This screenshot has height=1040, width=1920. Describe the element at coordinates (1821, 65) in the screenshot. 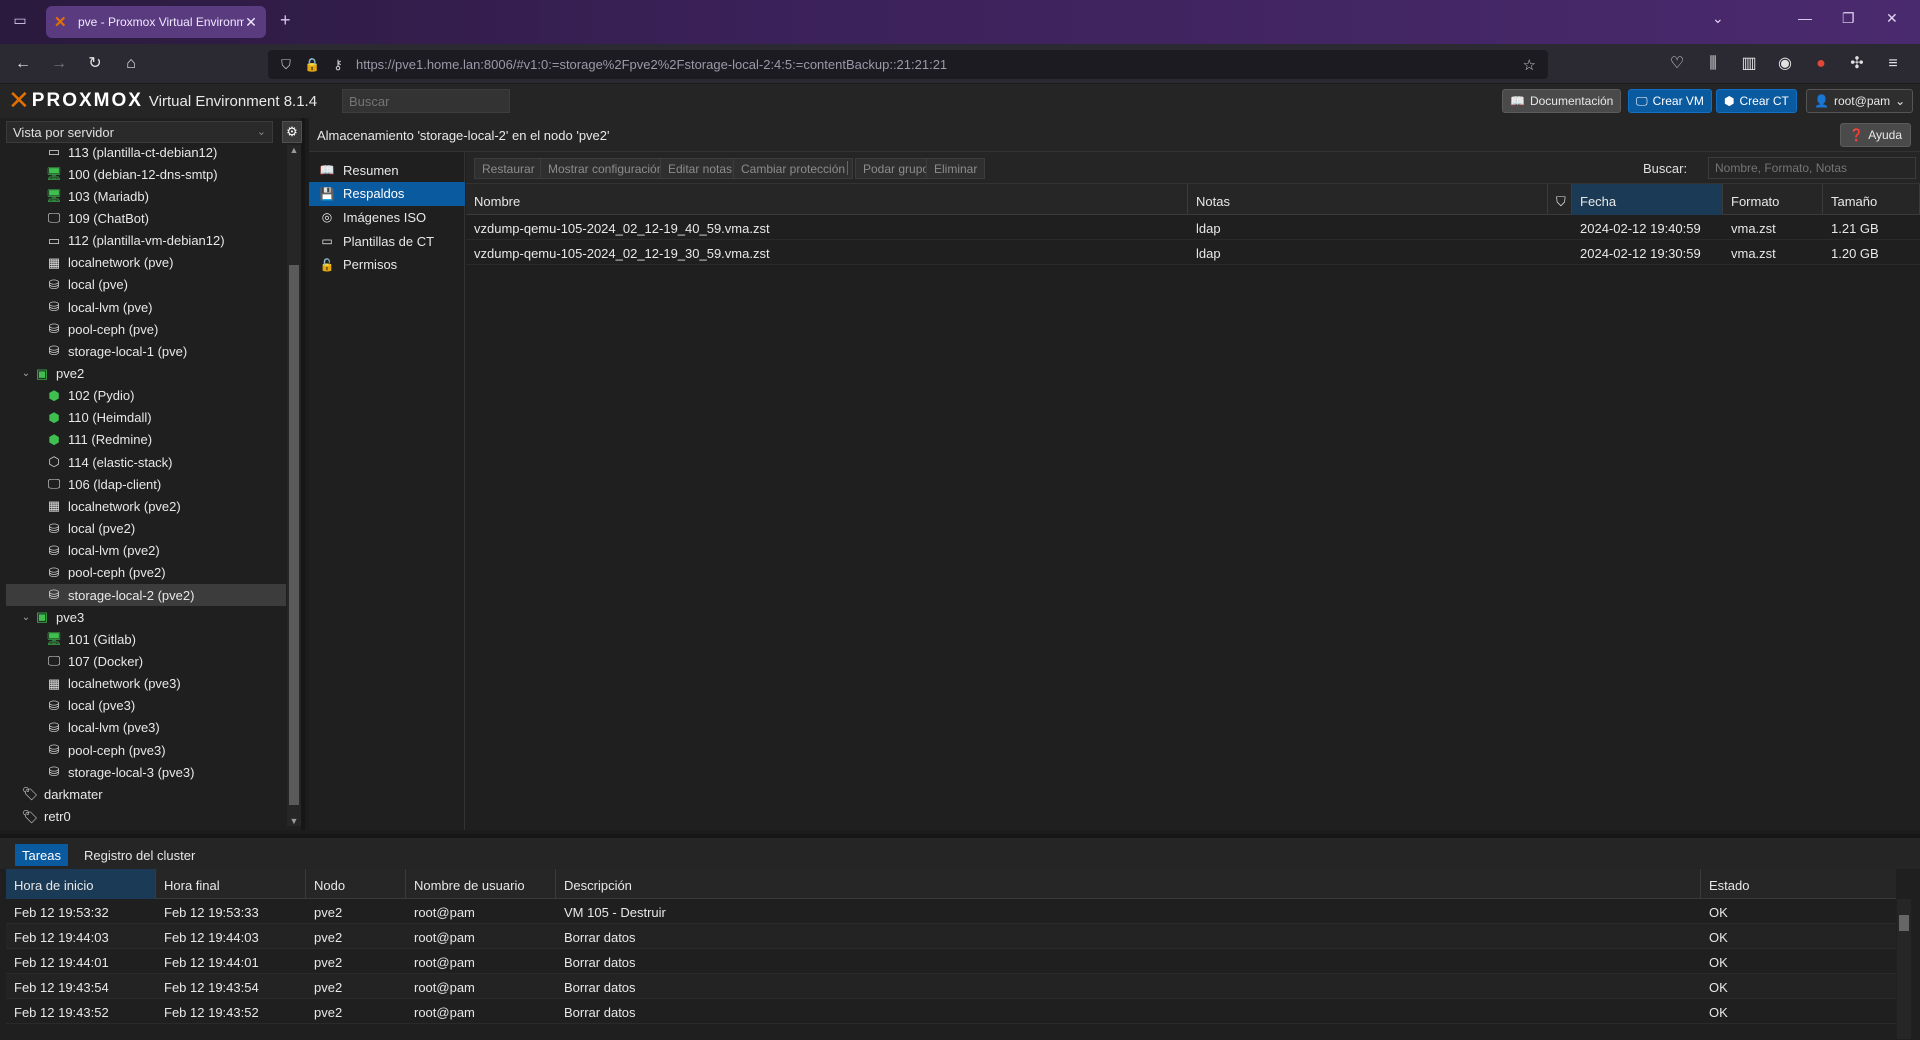

I see `extension-red-icon: ●` at that location.